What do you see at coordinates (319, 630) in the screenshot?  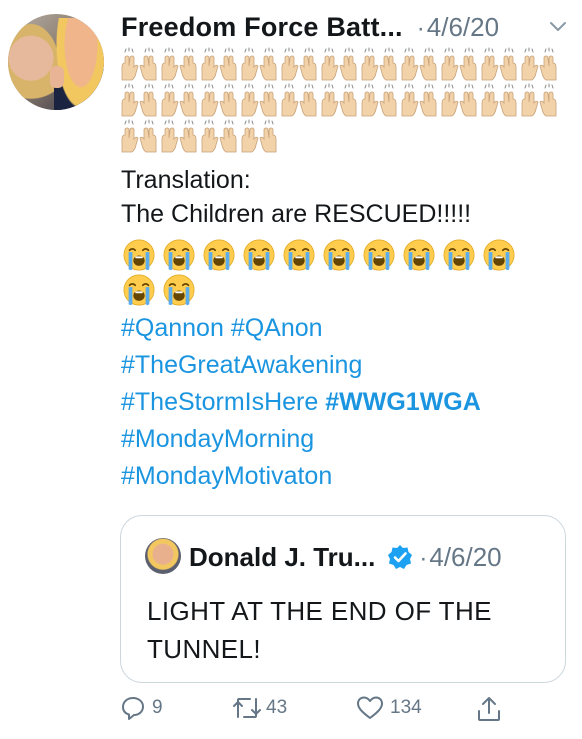 I see `quoted-tweet-text: LIGHT AT THE END OF THE TUNNEL!` at bounding box center [319, 630].